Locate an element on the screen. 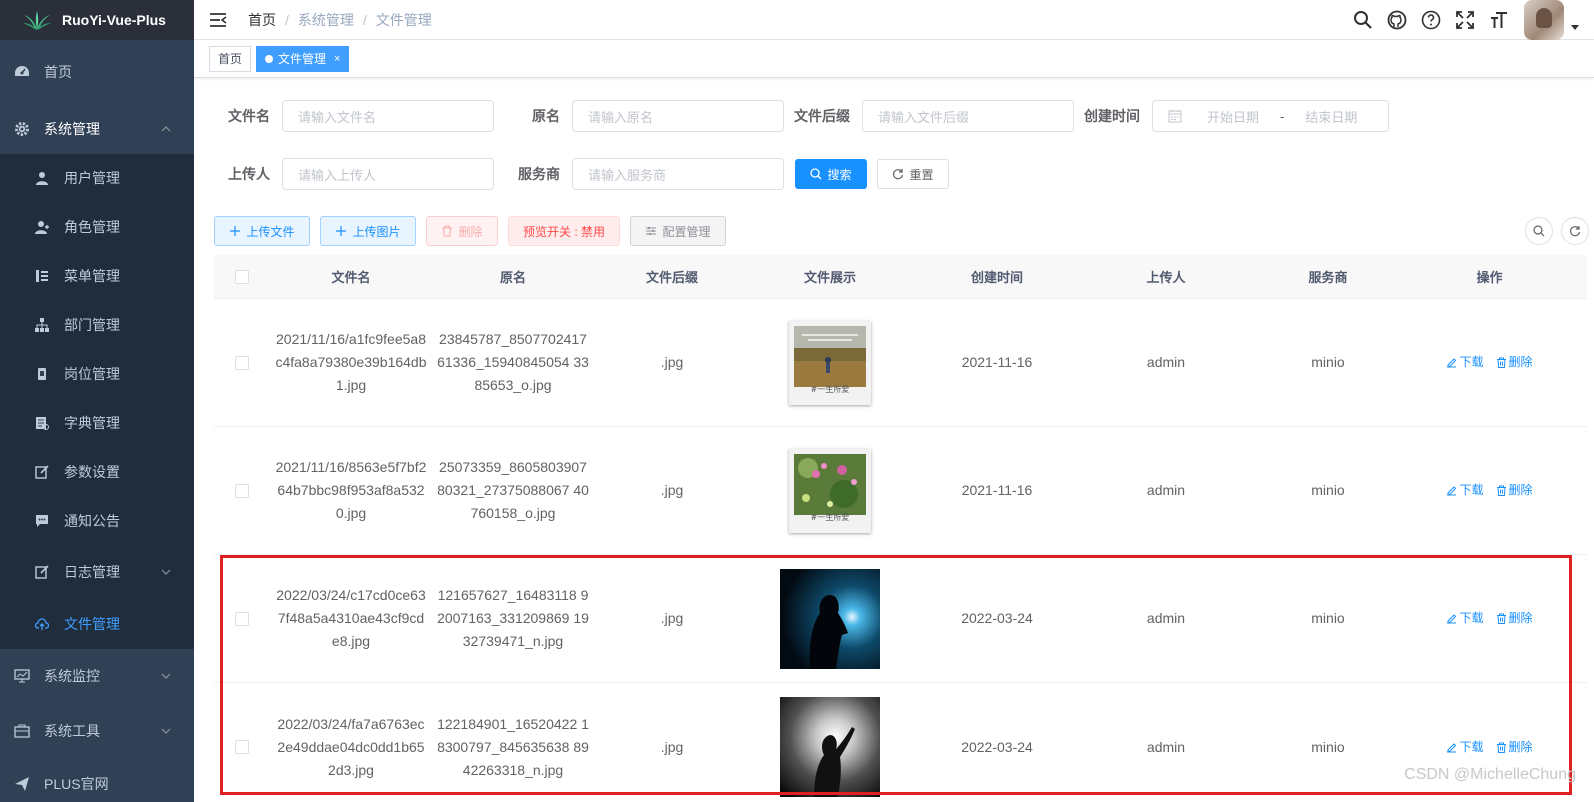 The width and height of the screenshot is (1594, 802). end-date-input: 结束日期 is located at coordinates (1331, 116).